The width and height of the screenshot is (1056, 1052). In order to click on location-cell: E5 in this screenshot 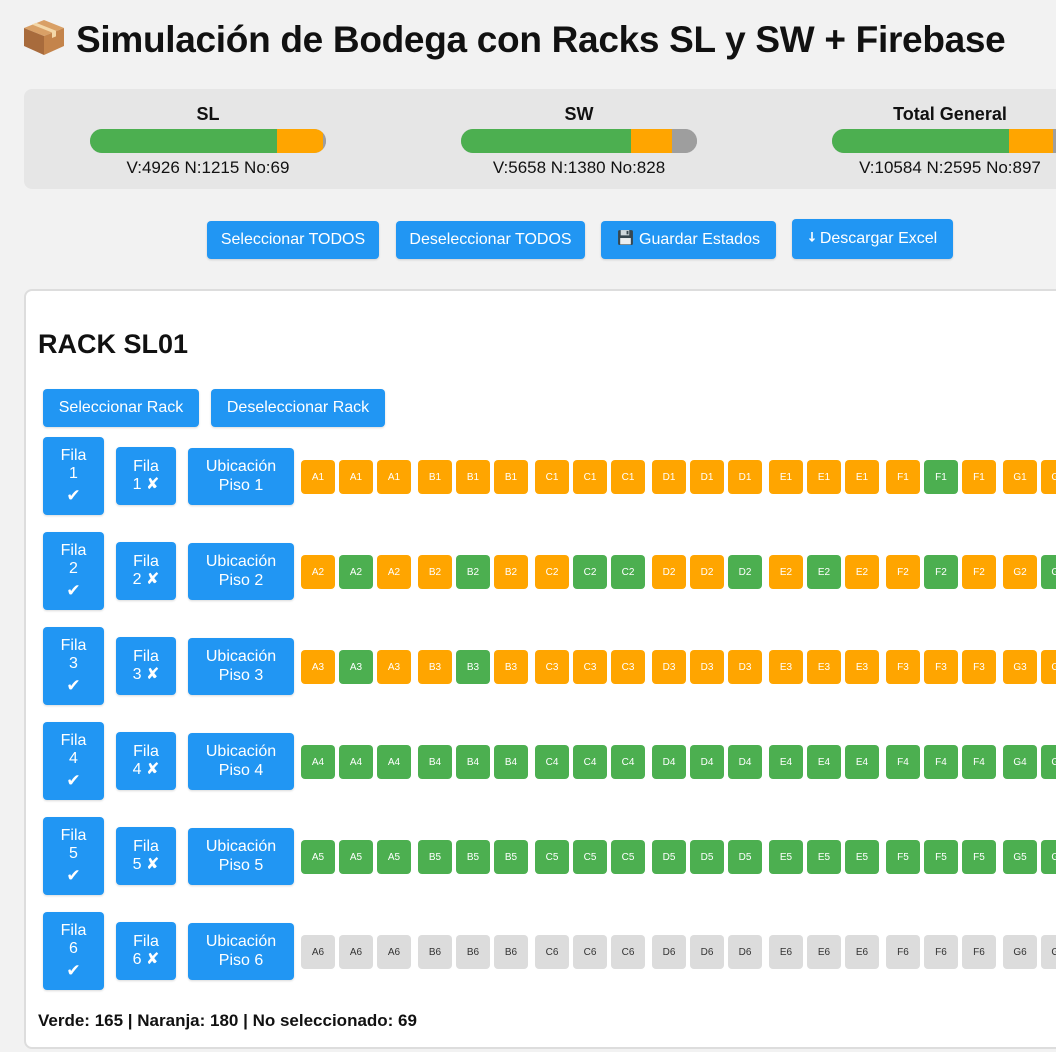, I will do `click(786, 857)`.